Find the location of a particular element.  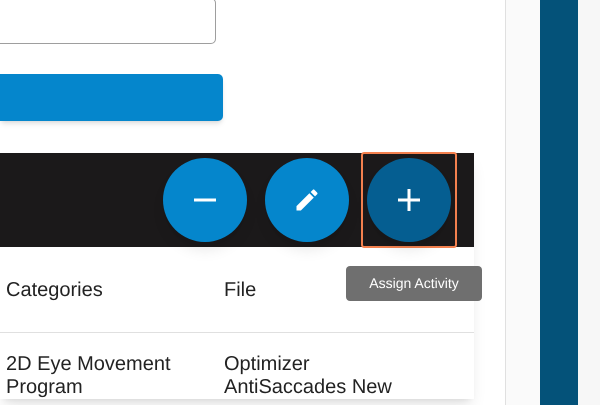

column-header: Categories is located at coordinates (54, 290).